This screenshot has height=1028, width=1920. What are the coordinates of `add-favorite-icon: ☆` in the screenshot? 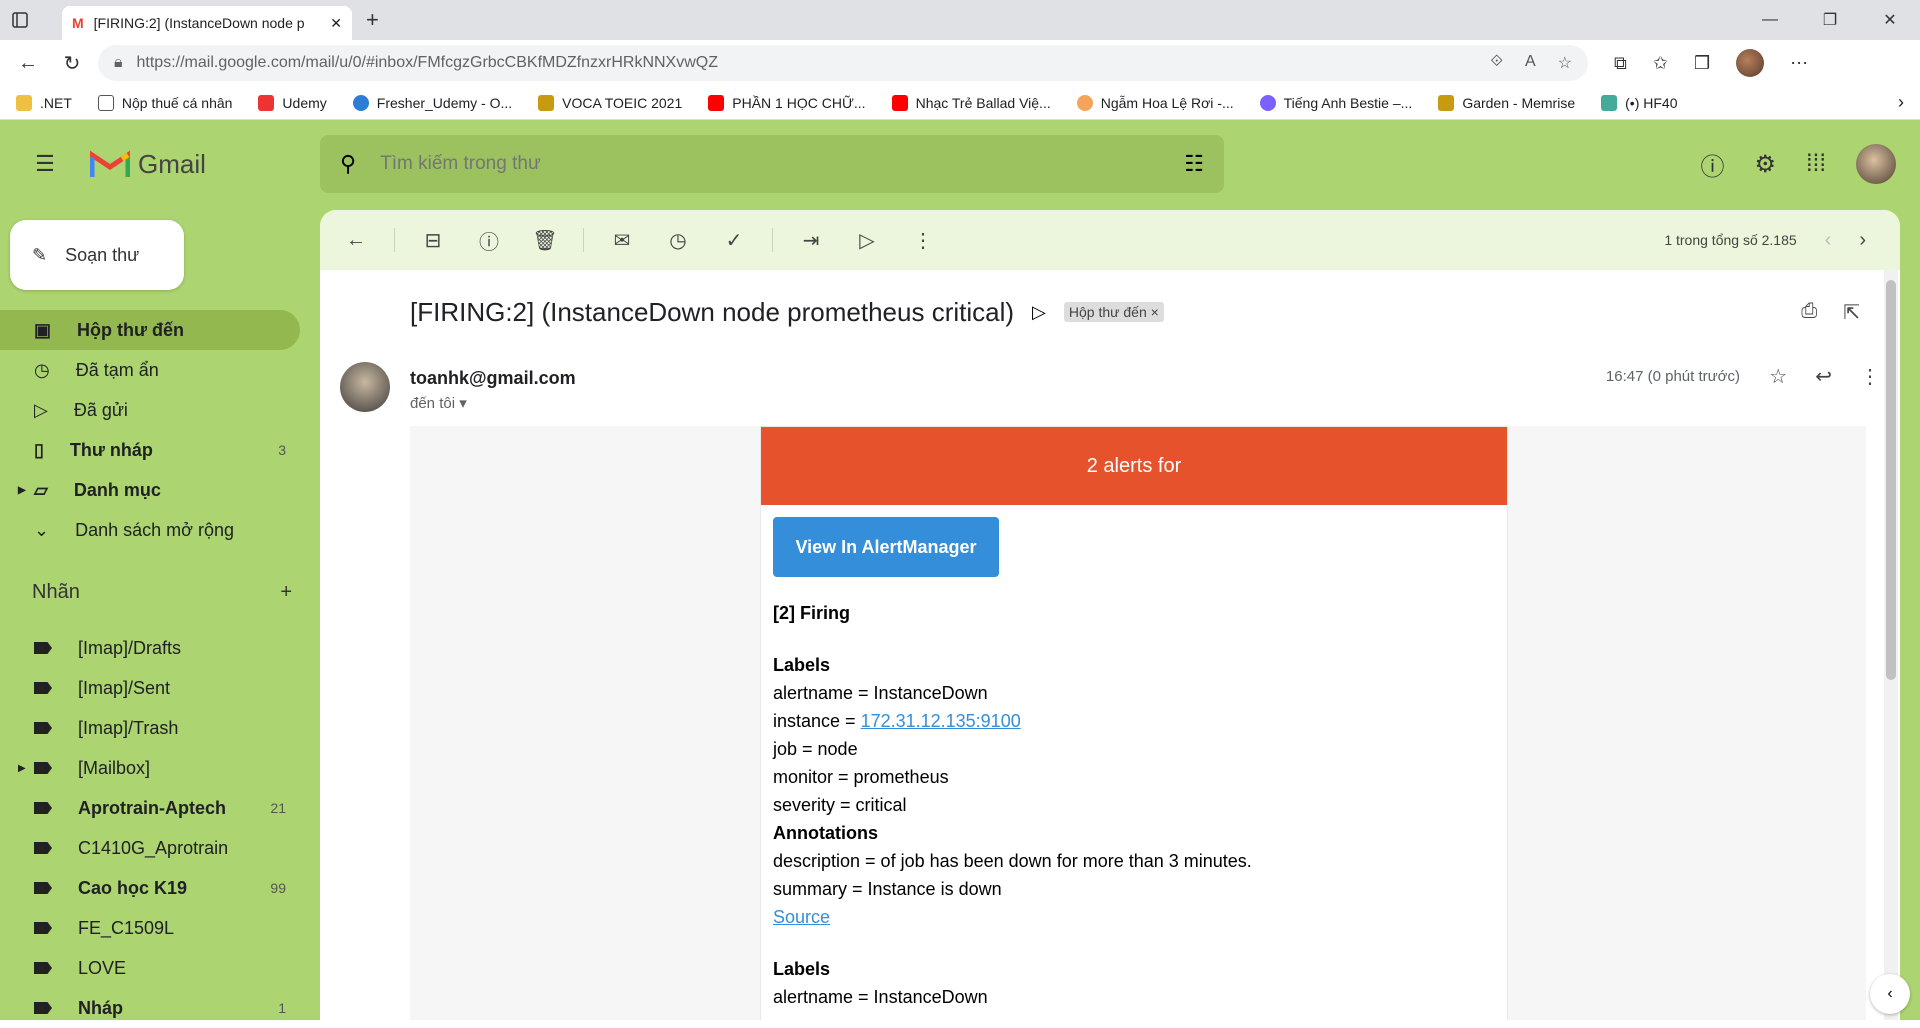 It's located at (1565, 63).